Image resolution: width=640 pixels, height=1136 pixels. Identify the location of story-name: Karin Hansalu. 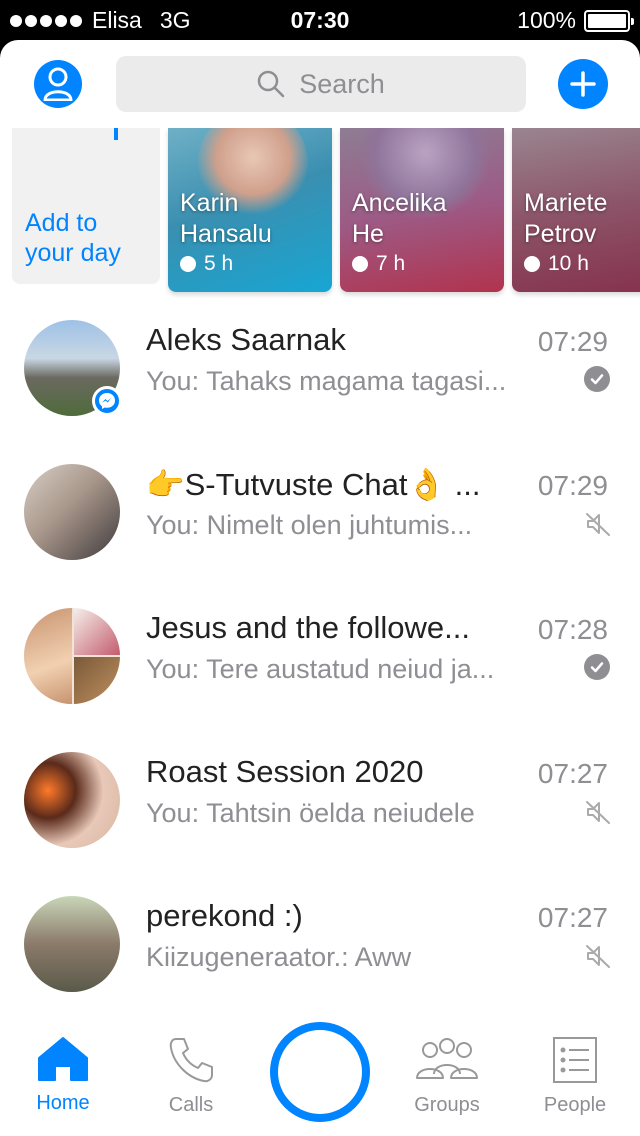
(226, 218).